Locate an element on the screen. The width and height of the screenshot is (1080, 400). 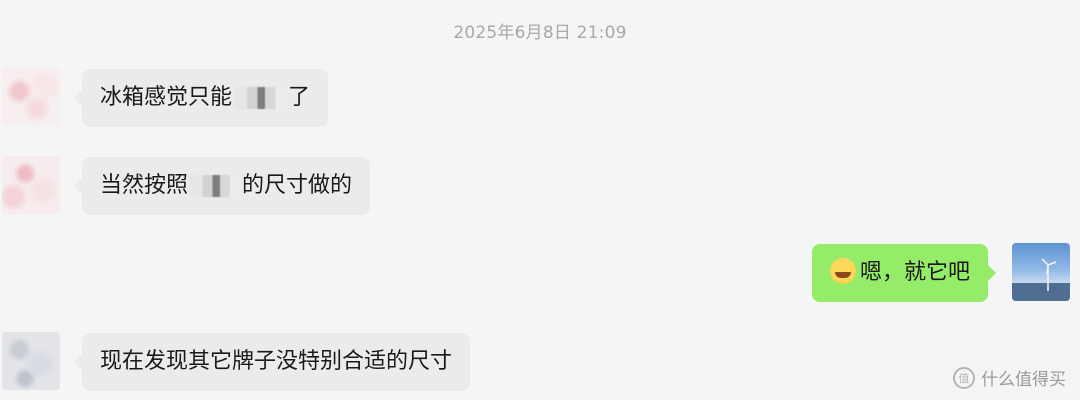
message-text: 嗯，就它吧 is located at coordinates (914, 272).